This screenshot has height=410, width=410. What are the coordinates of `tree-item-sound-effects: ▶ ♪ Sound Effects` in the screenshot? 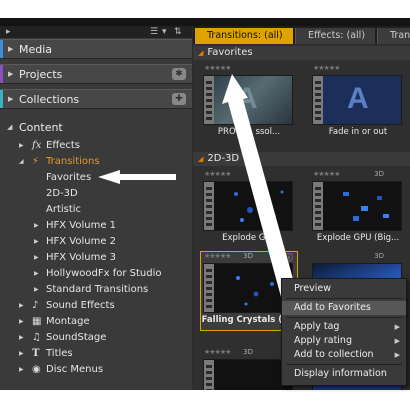 It's located at (96, 306).